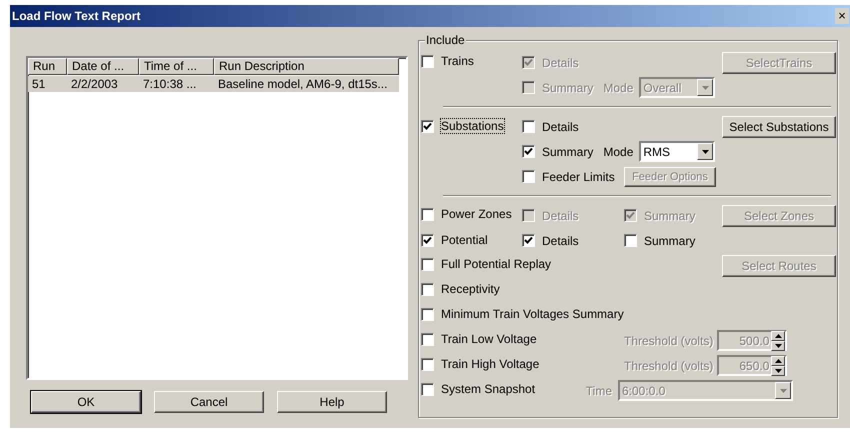  Describe the element at coordinates (478, 389) in the screenshot. I see `checkbox: System Snapshot` at that location.